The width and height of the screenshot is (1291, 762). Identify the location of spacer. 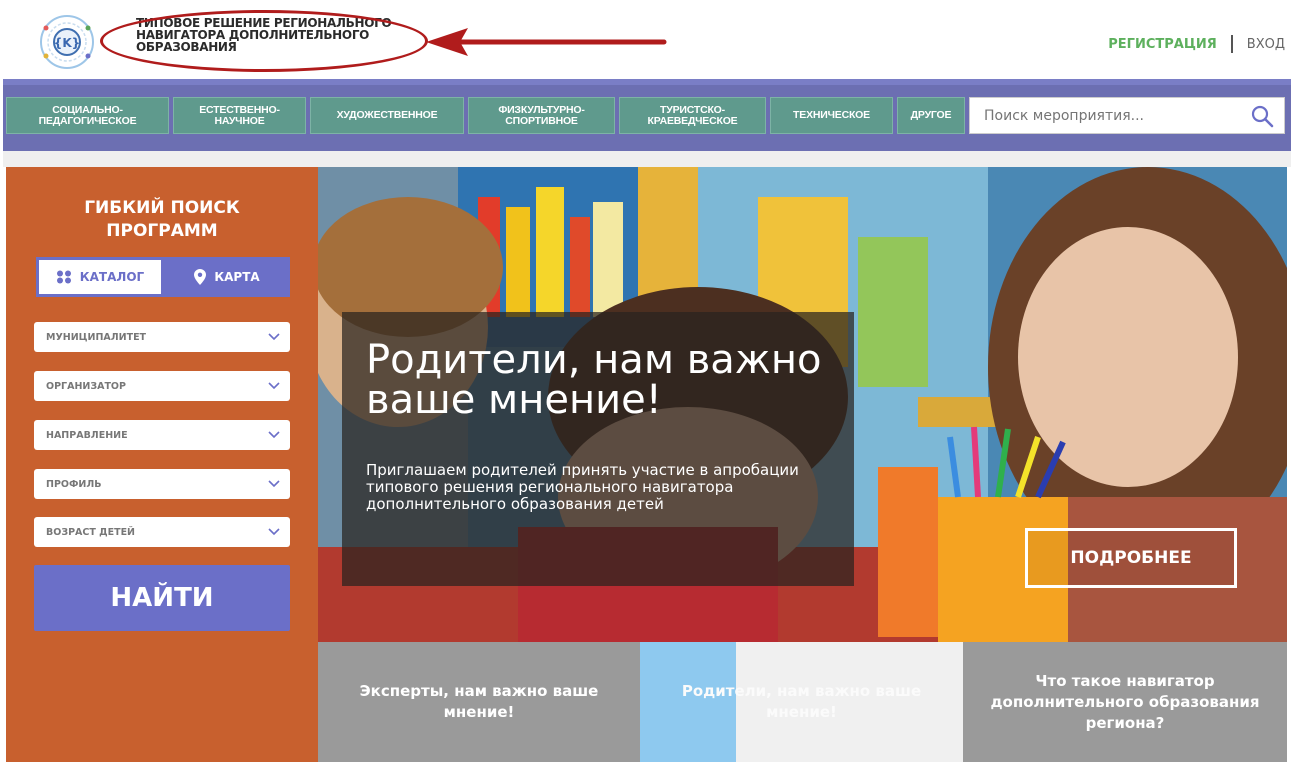
(647, 159).